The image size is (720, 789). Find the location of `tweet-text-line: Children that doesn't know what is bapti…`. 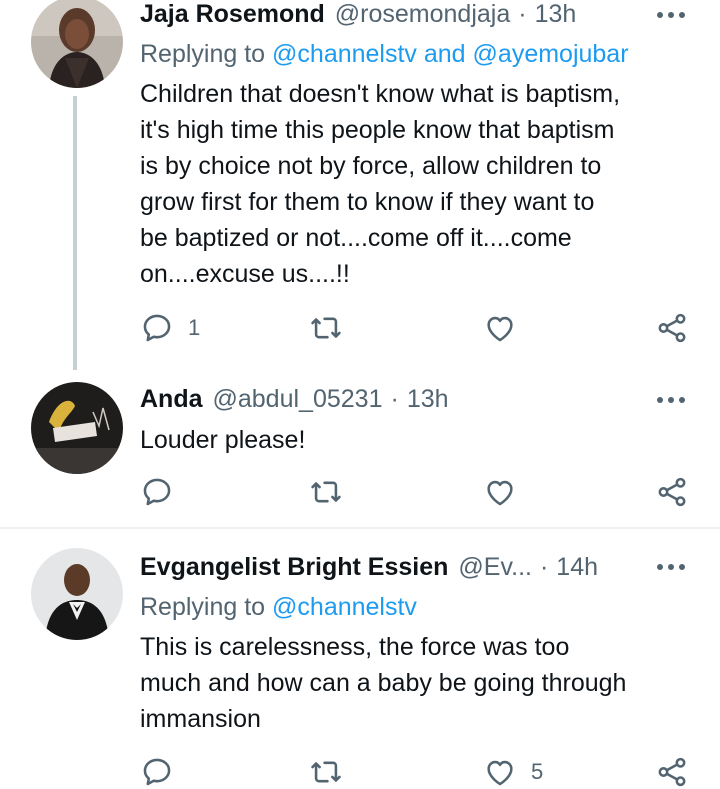

tweet-text-line: Children that doesn't know what is bapti… is located at coordinates (380, 94).